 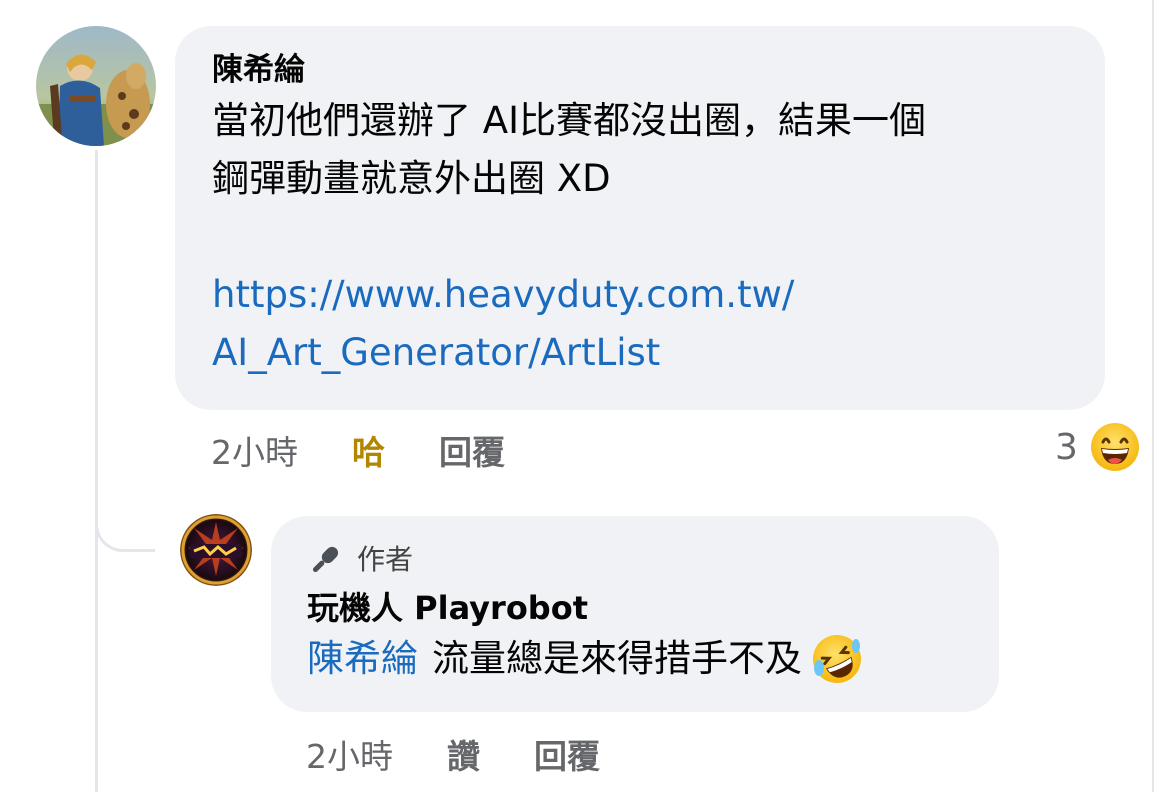 I want to click on reaction-count: 3, so click(x=1066, y=447).